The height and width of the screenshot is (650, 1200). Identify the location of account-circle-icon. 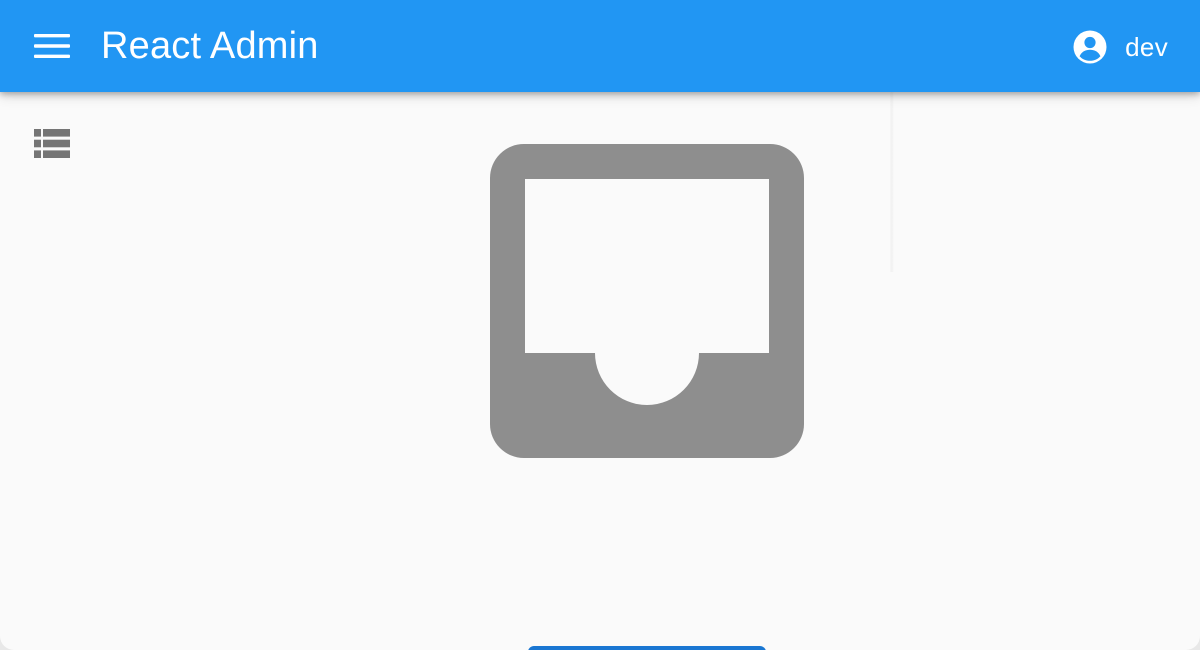
(1090, 47).